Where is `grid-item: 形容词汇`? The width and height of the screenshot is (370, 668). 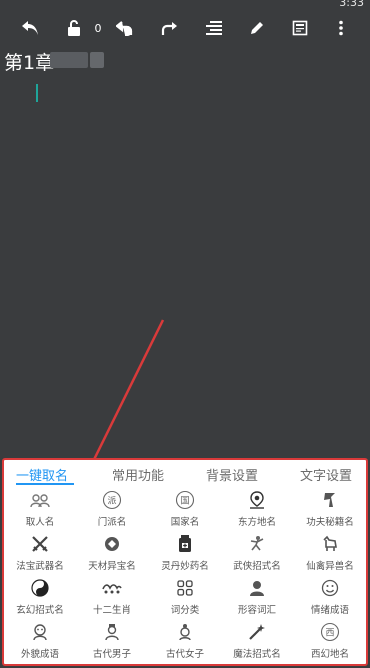 grid-item: 形容词汇 is located at coordinates (257, 596).